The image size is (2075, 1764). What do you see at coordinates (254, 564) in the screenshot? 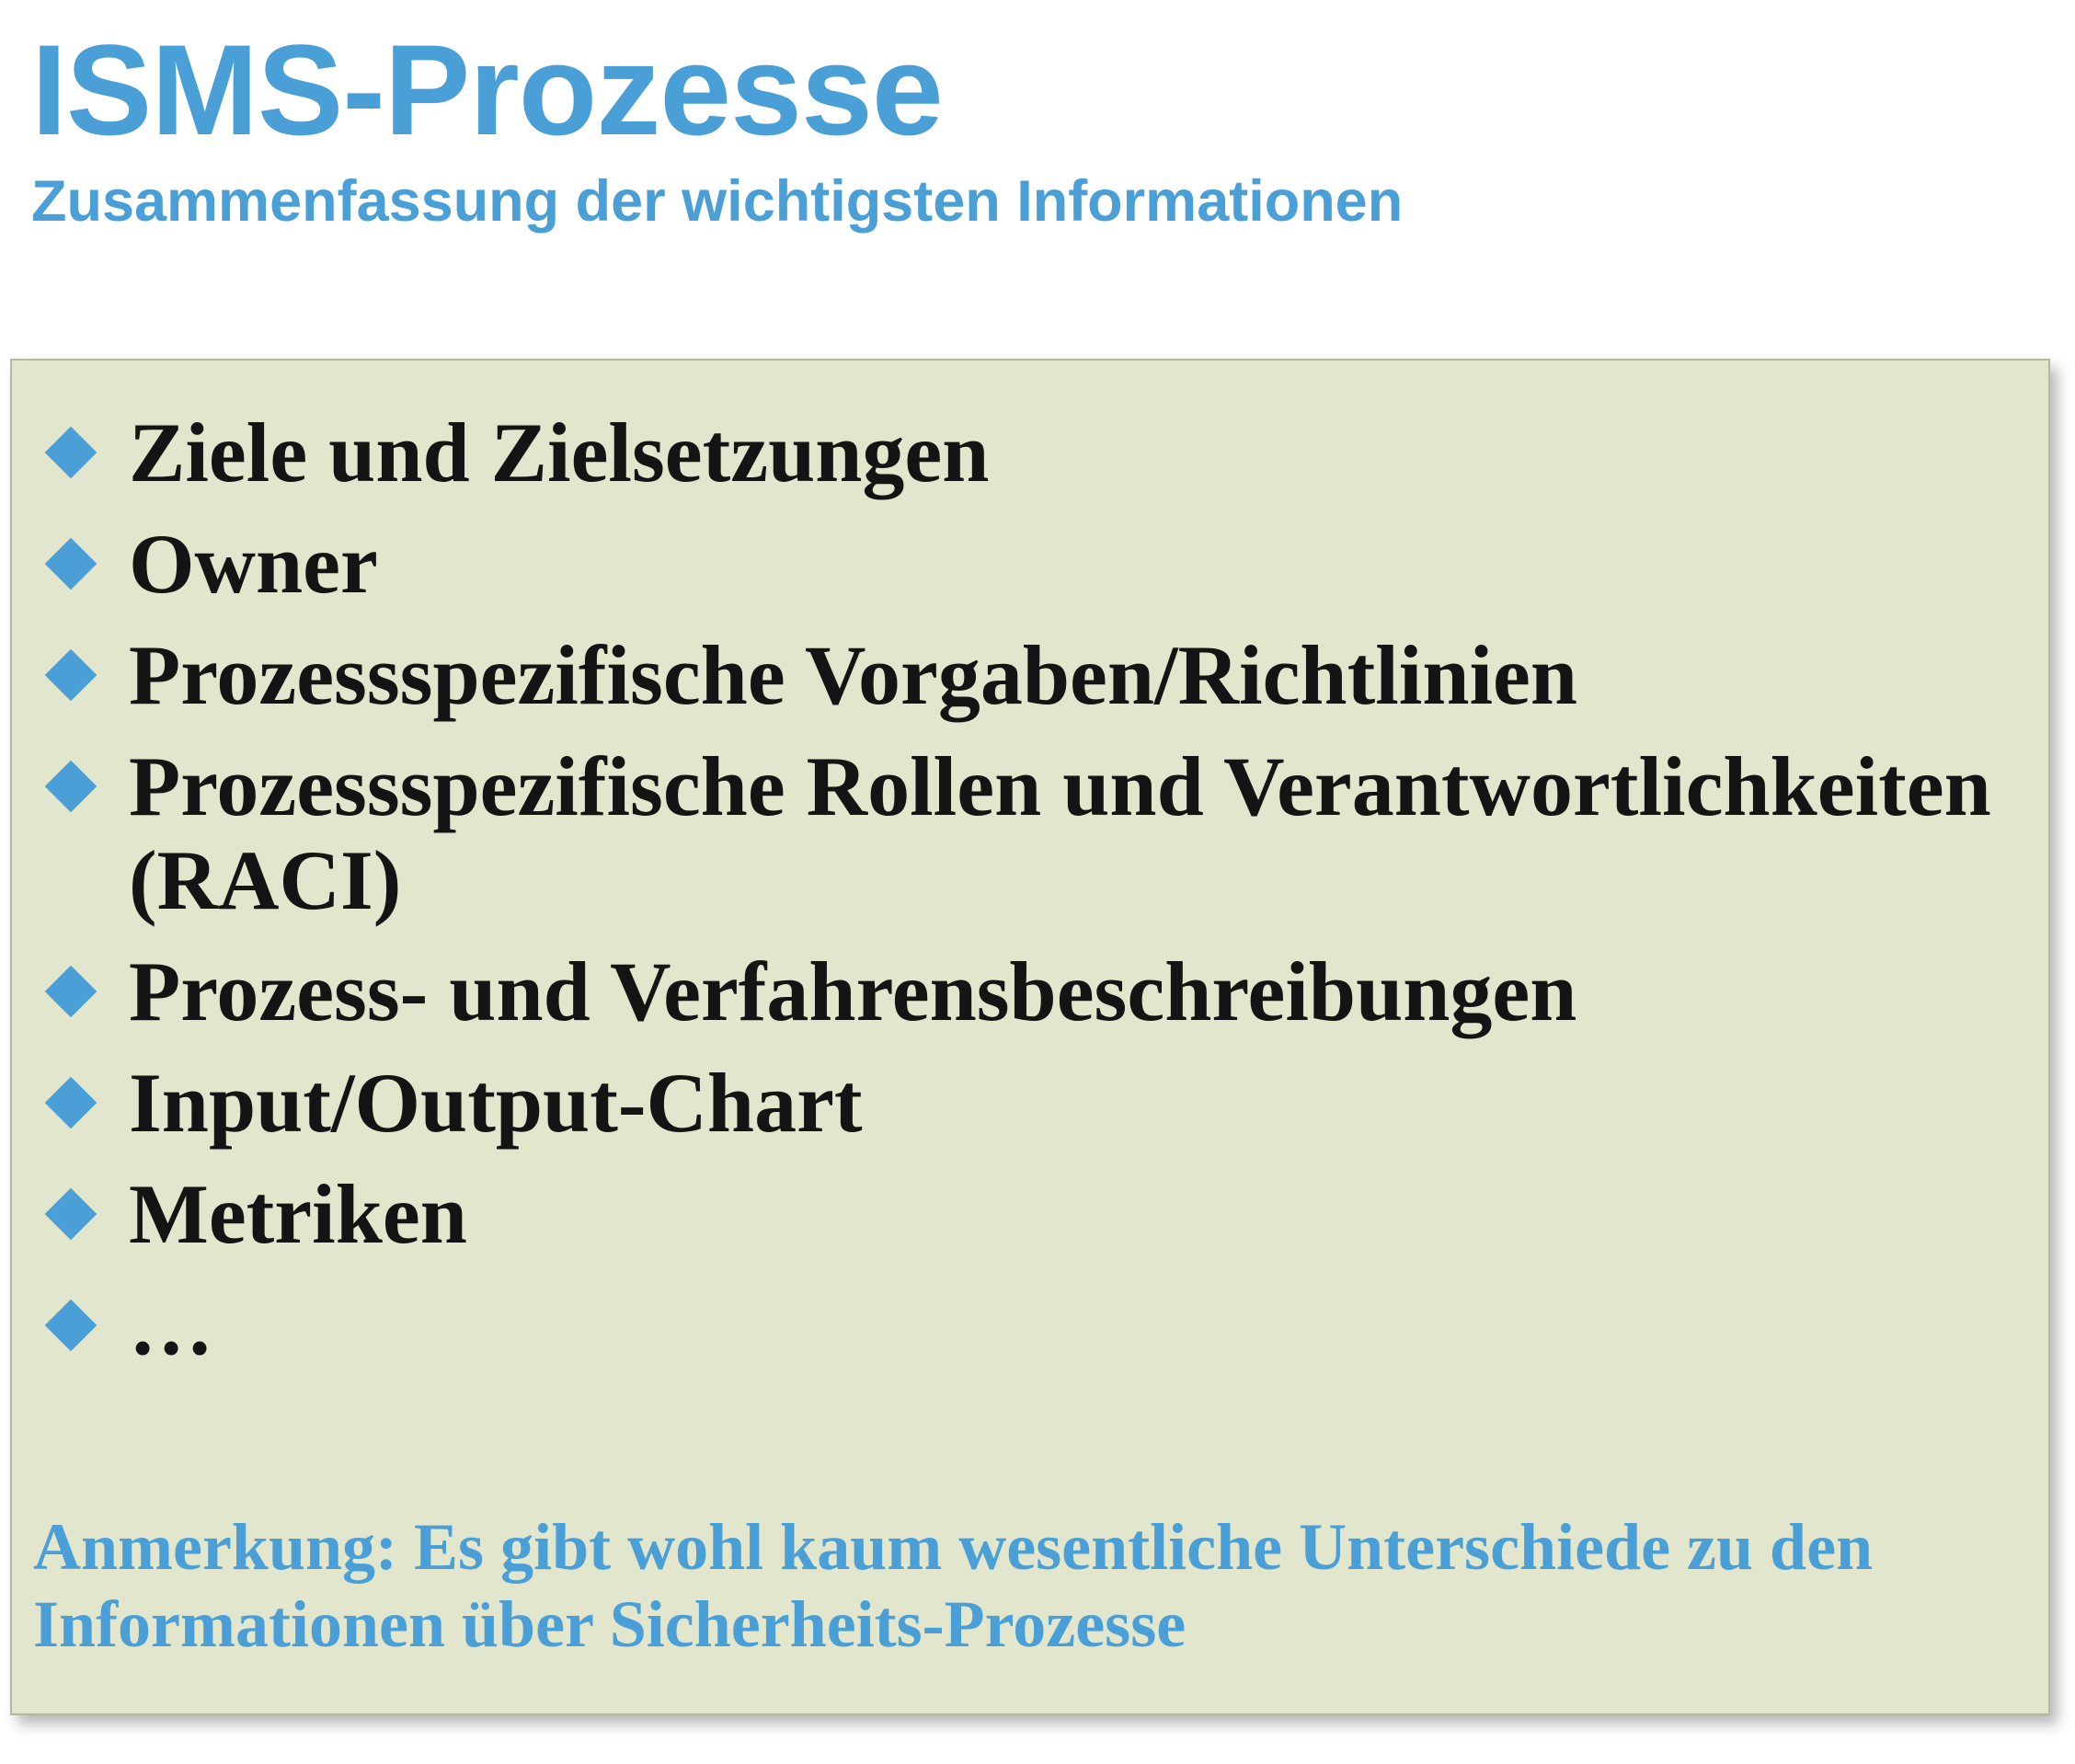
I see `list-item-label: Owner` at bounding box center [254, 564].